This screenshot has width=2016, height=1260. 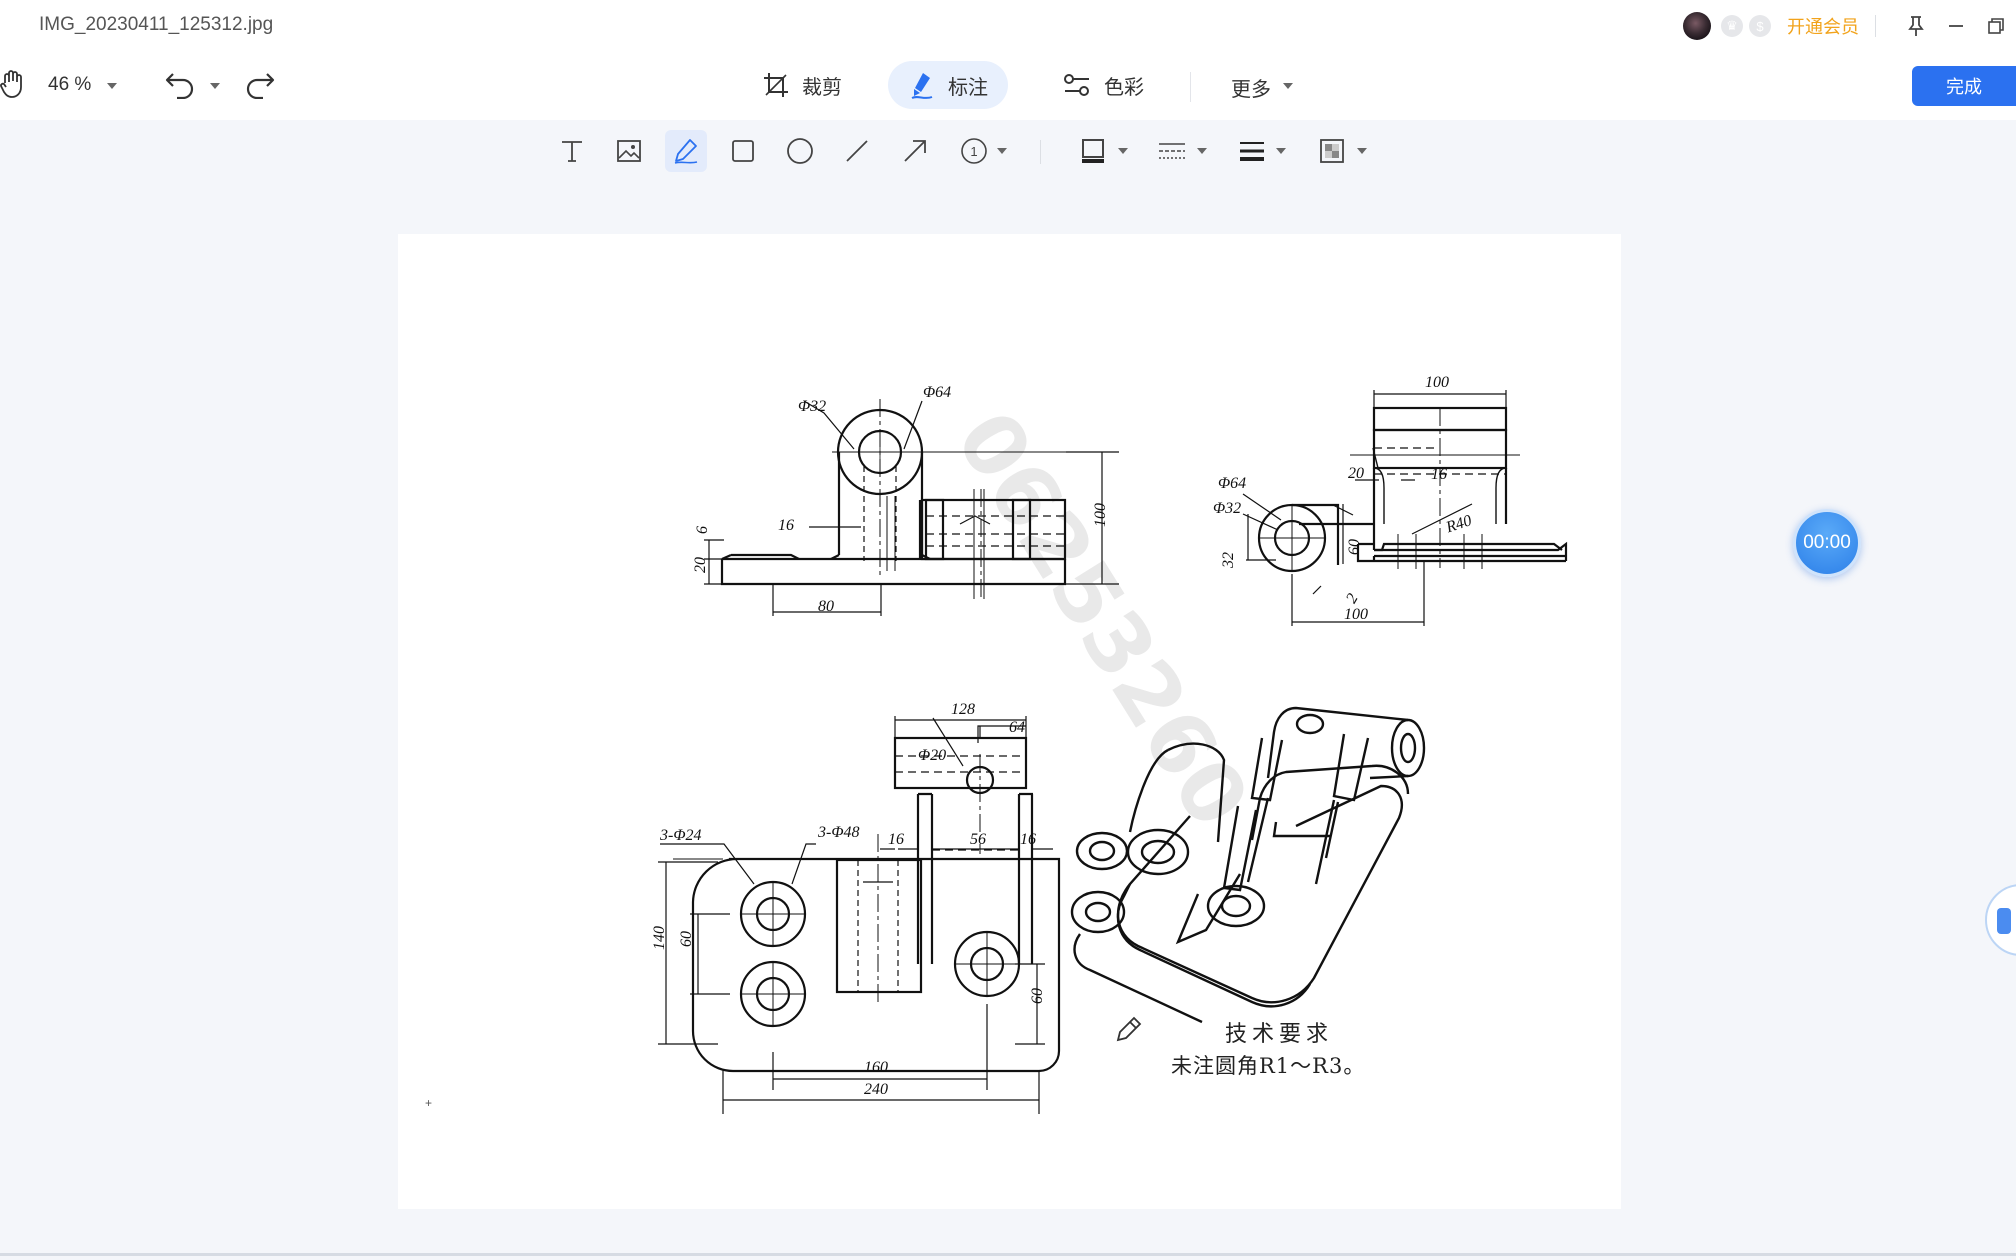 I want to click on isometric-view, so click(x=1248, y=865).